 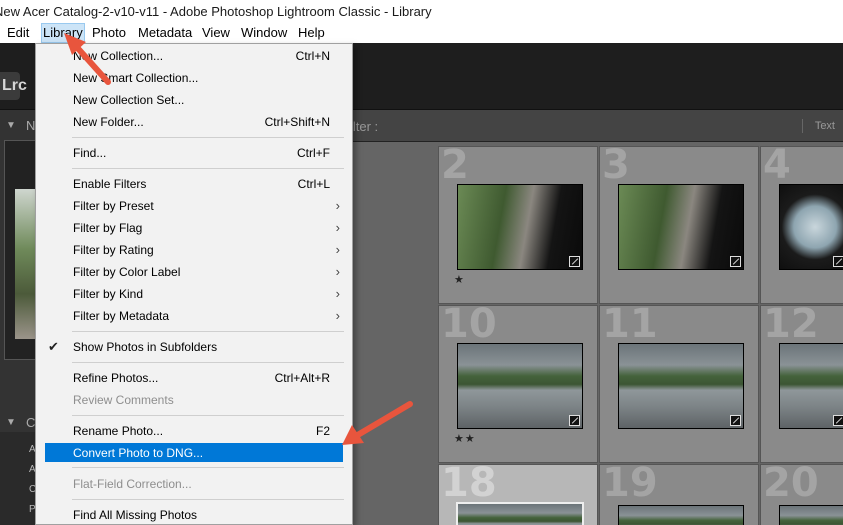 What do you see at coordinates (194, 184) in the screenshot?
I see `menu-item-enable-filters: Enable Filters Ctrl+L` at bounding box center [194, 184].